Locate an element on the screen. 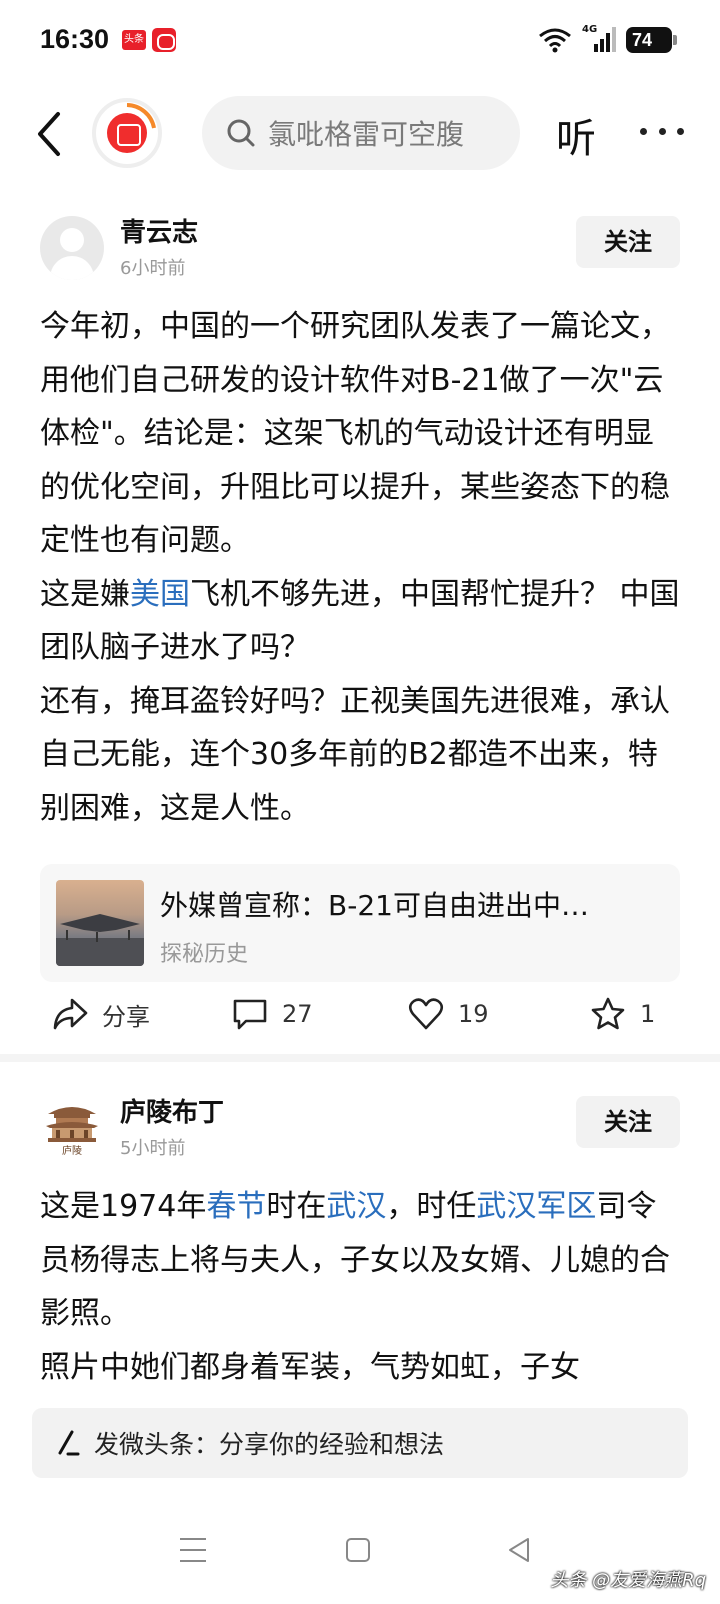 This screenshot has height=1604, width=720. status-bar: 16:30 头条 4G 74 is located at coordinates (360, 40).